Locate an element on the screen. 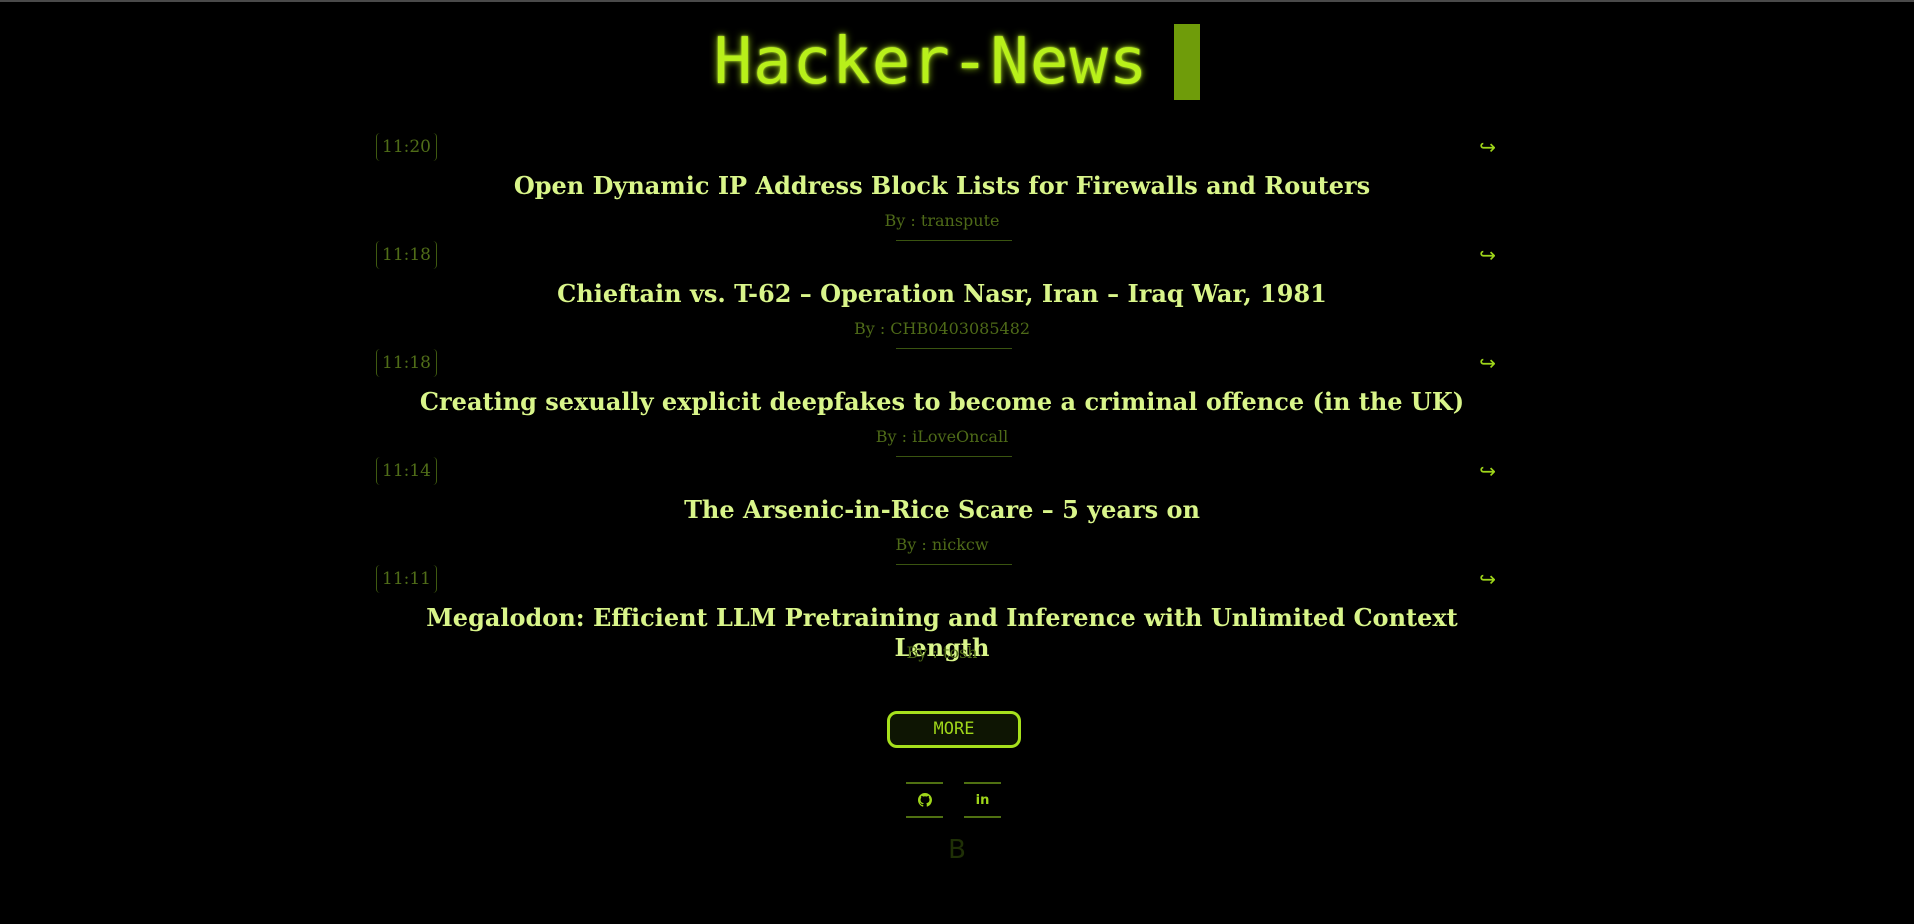 The height and width of the screenshot is (924, 1914). more-button: MORE is located at coordinates (954, 729).